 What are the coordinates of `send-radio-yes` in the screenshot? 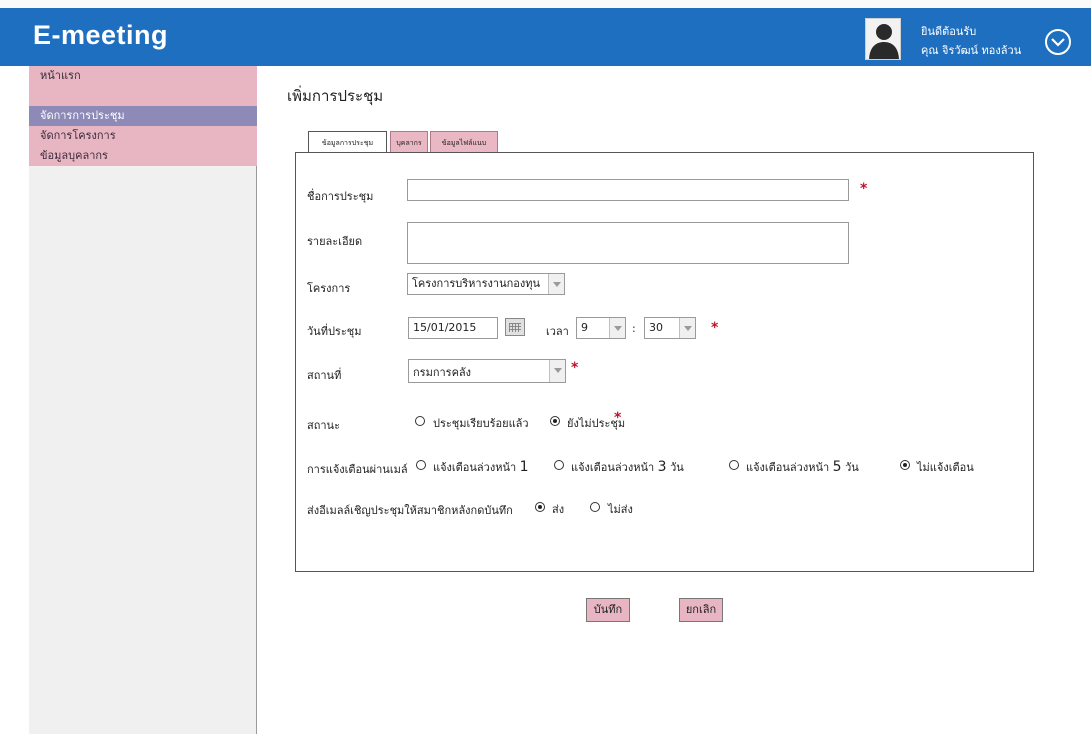 It's located at (540, 507).